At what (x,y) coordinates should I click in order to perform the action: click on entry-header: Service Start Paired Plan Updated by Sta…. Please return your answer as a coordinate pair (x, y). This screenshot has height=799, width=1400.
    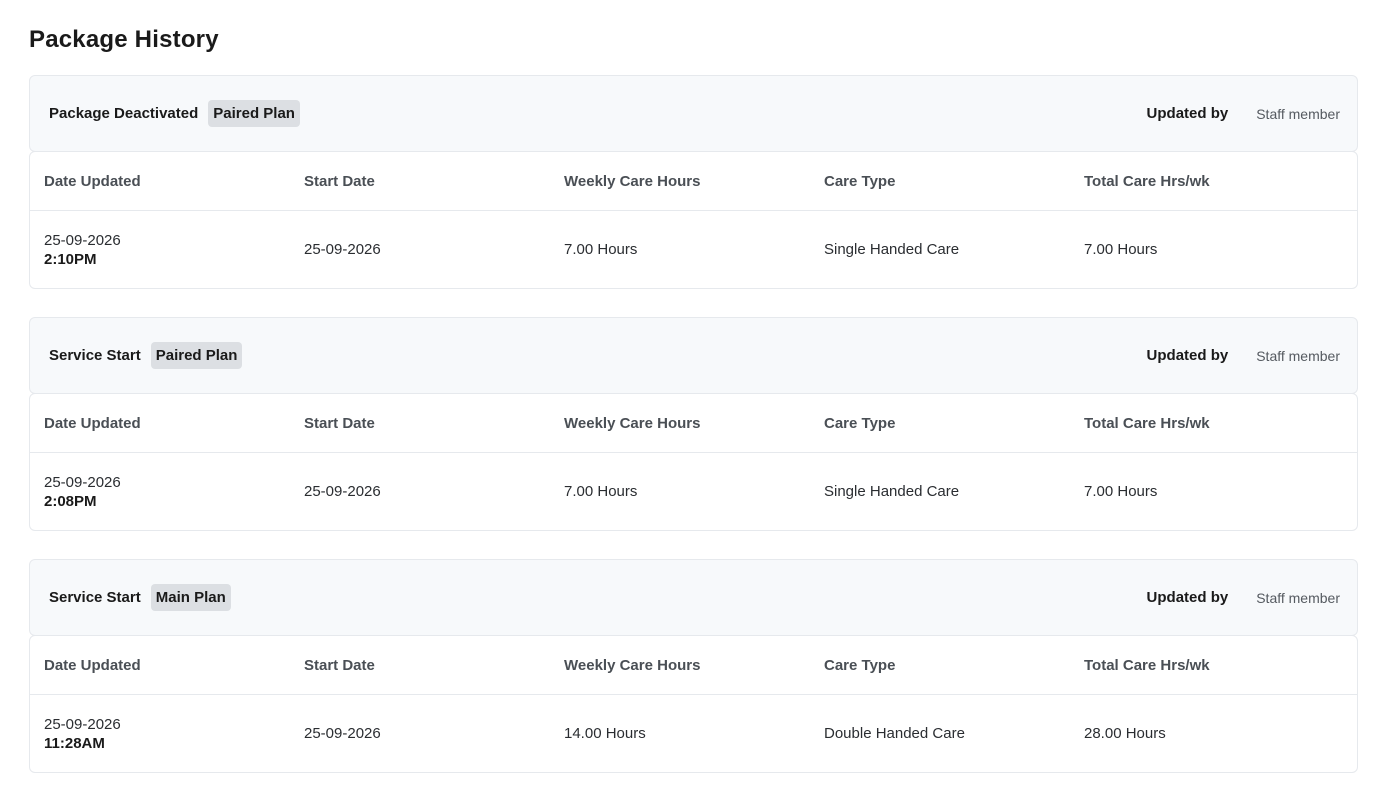
    Looking at the image, I should click on (693, 355).